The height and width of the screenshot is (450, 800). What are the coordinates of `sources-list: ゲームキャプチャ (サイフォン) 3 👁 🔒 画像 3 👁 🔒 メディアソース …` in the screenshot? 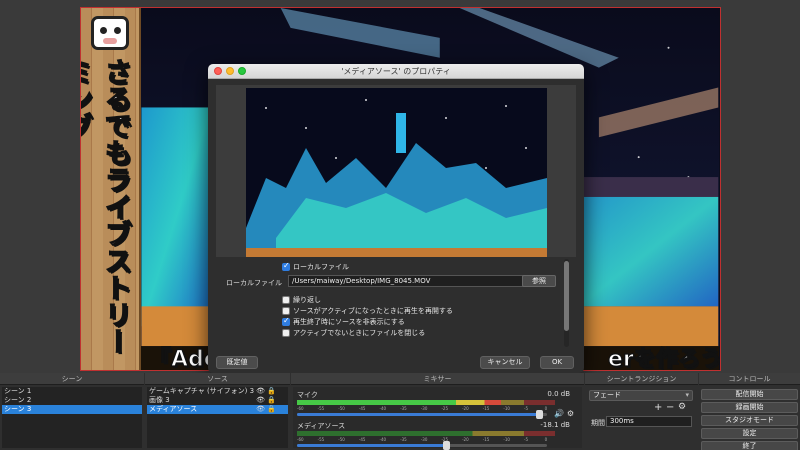 It's located at (217, 417).